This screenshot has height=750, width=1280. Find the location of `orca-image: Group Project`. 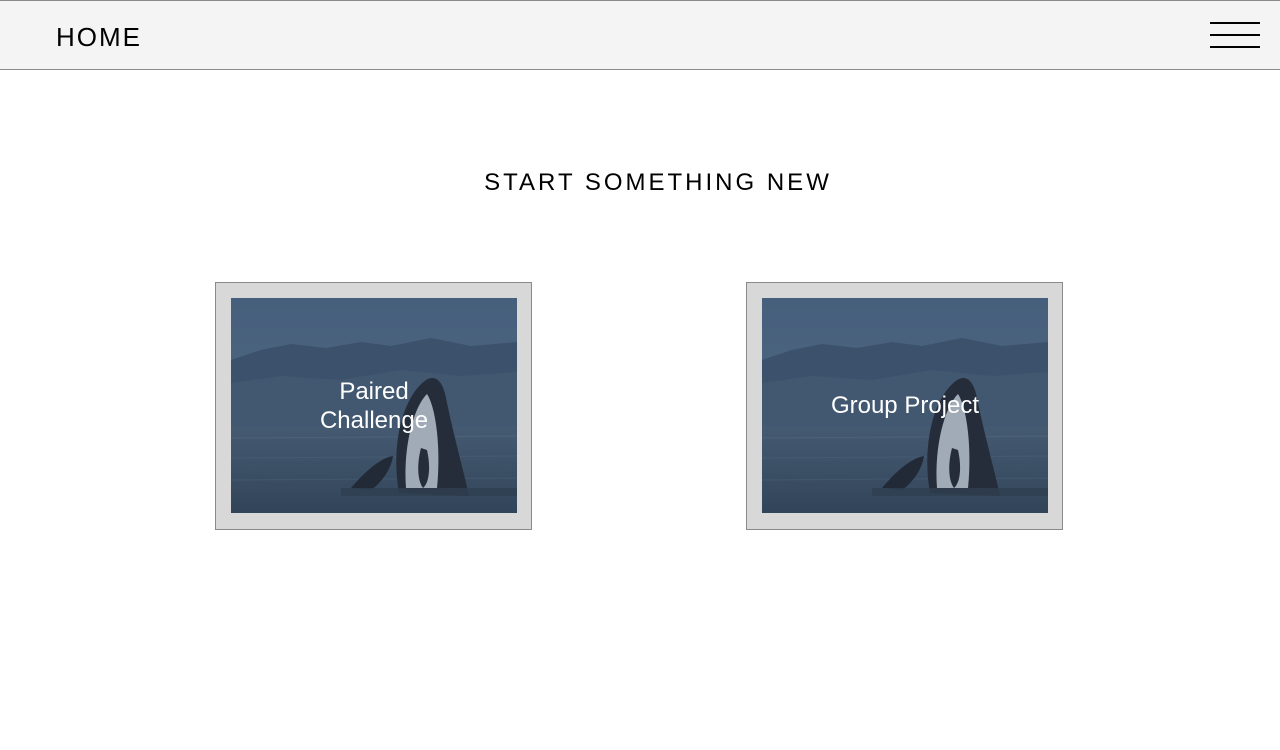

orca-image: Group Project is located at coordinates (905, 405).